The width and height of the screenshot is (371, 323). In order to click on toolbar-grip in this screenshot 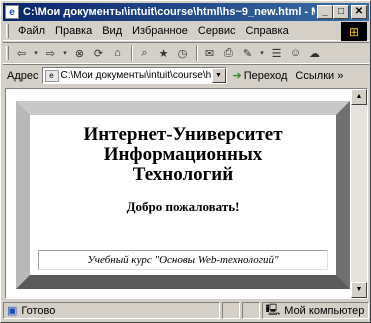, I will do `click(7, 53)`.